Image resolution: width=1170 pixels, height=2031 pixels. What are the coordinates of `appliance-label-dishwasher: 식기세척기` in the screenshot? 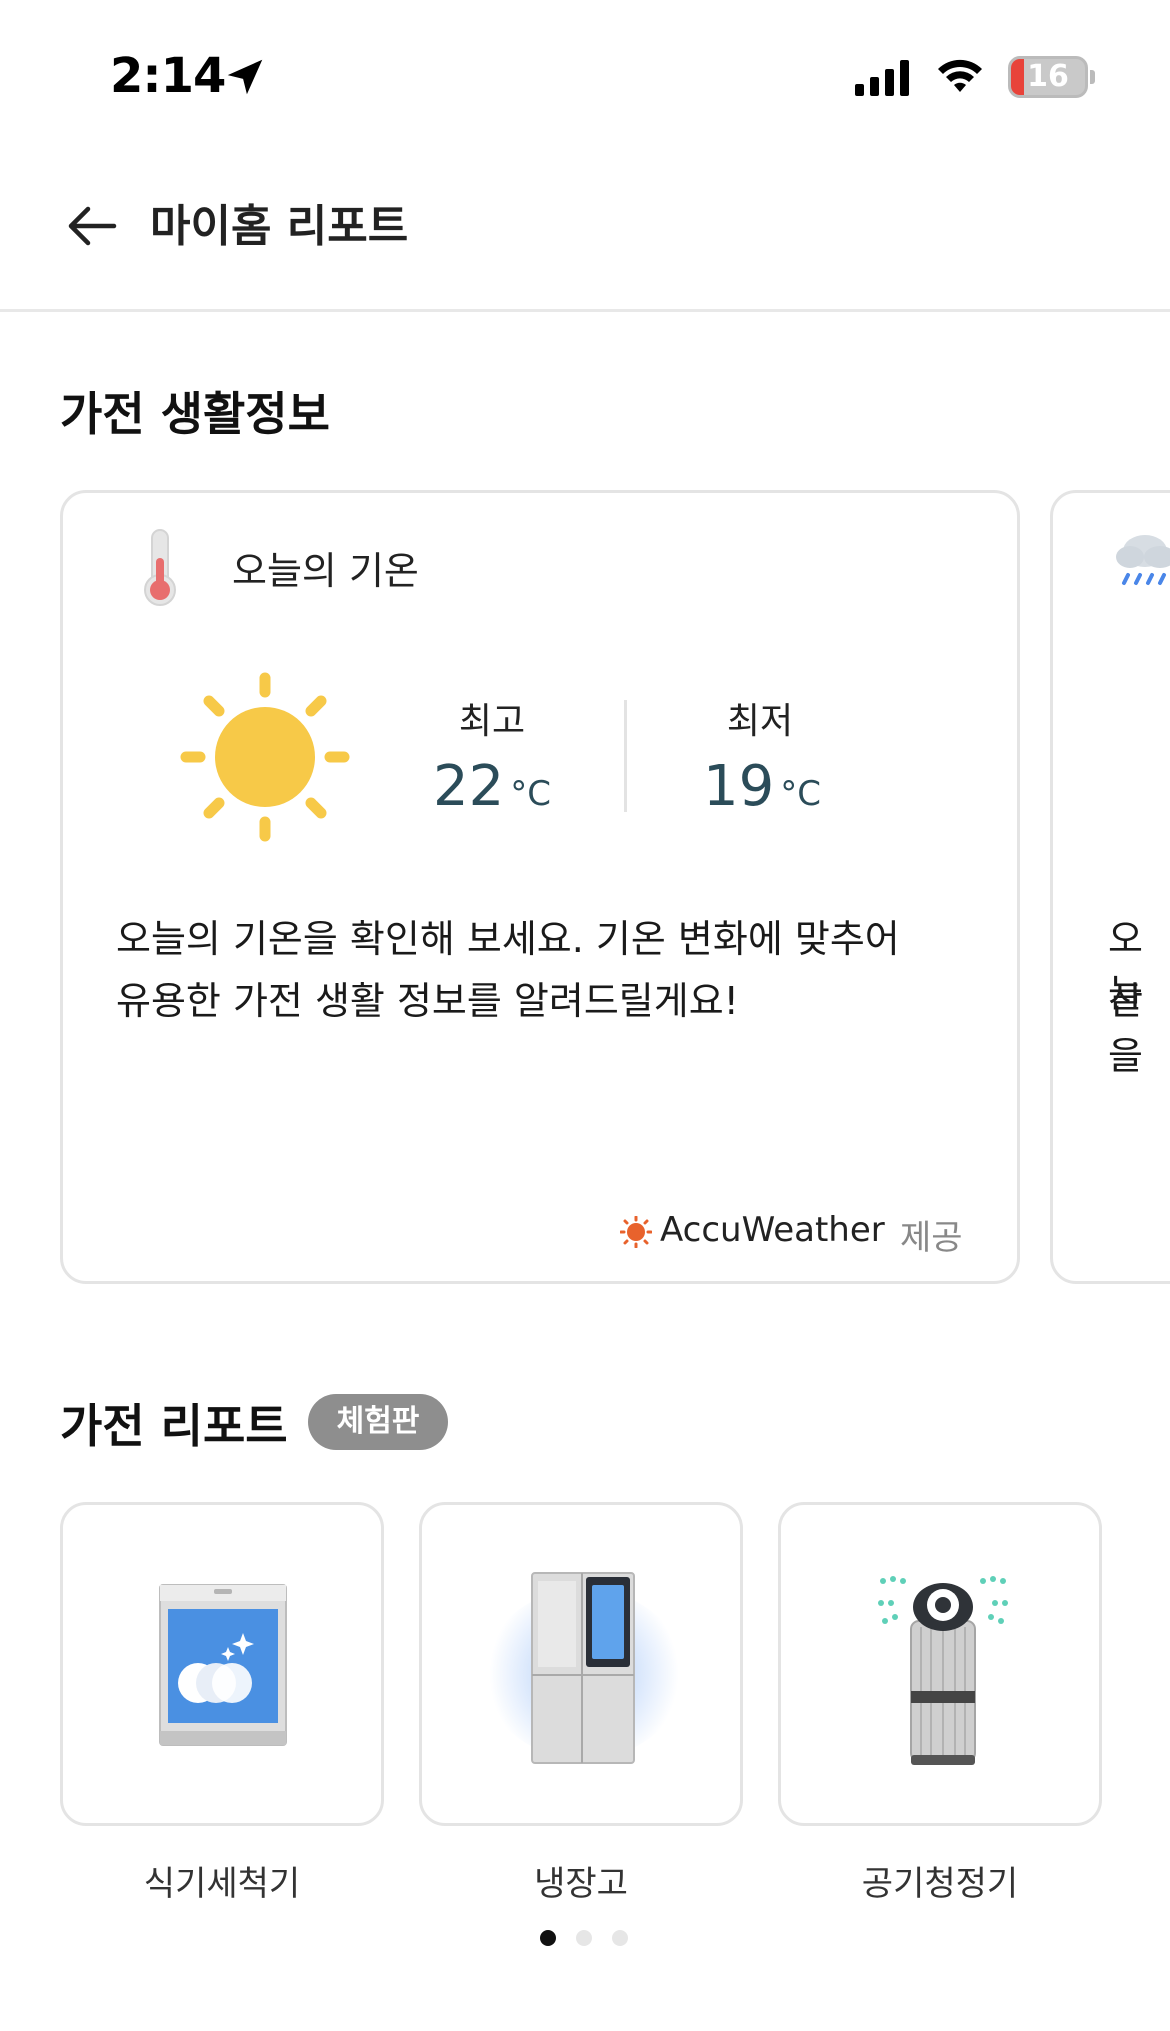 It's located at (222, 1884).